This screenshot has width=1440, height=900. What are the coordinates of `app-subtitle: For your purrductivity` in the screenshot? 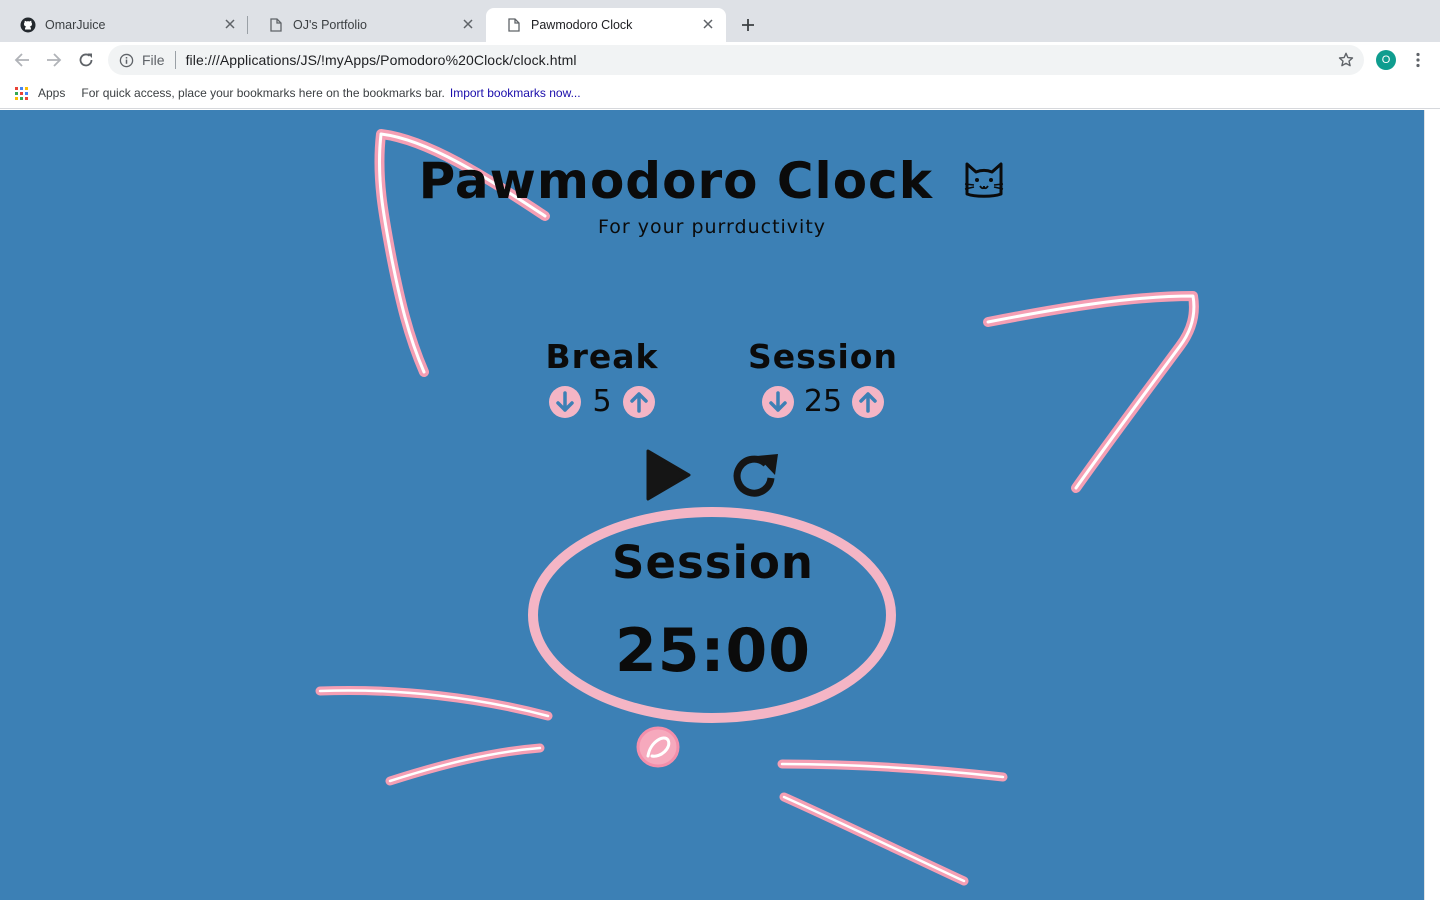 It's located at (712, 227).